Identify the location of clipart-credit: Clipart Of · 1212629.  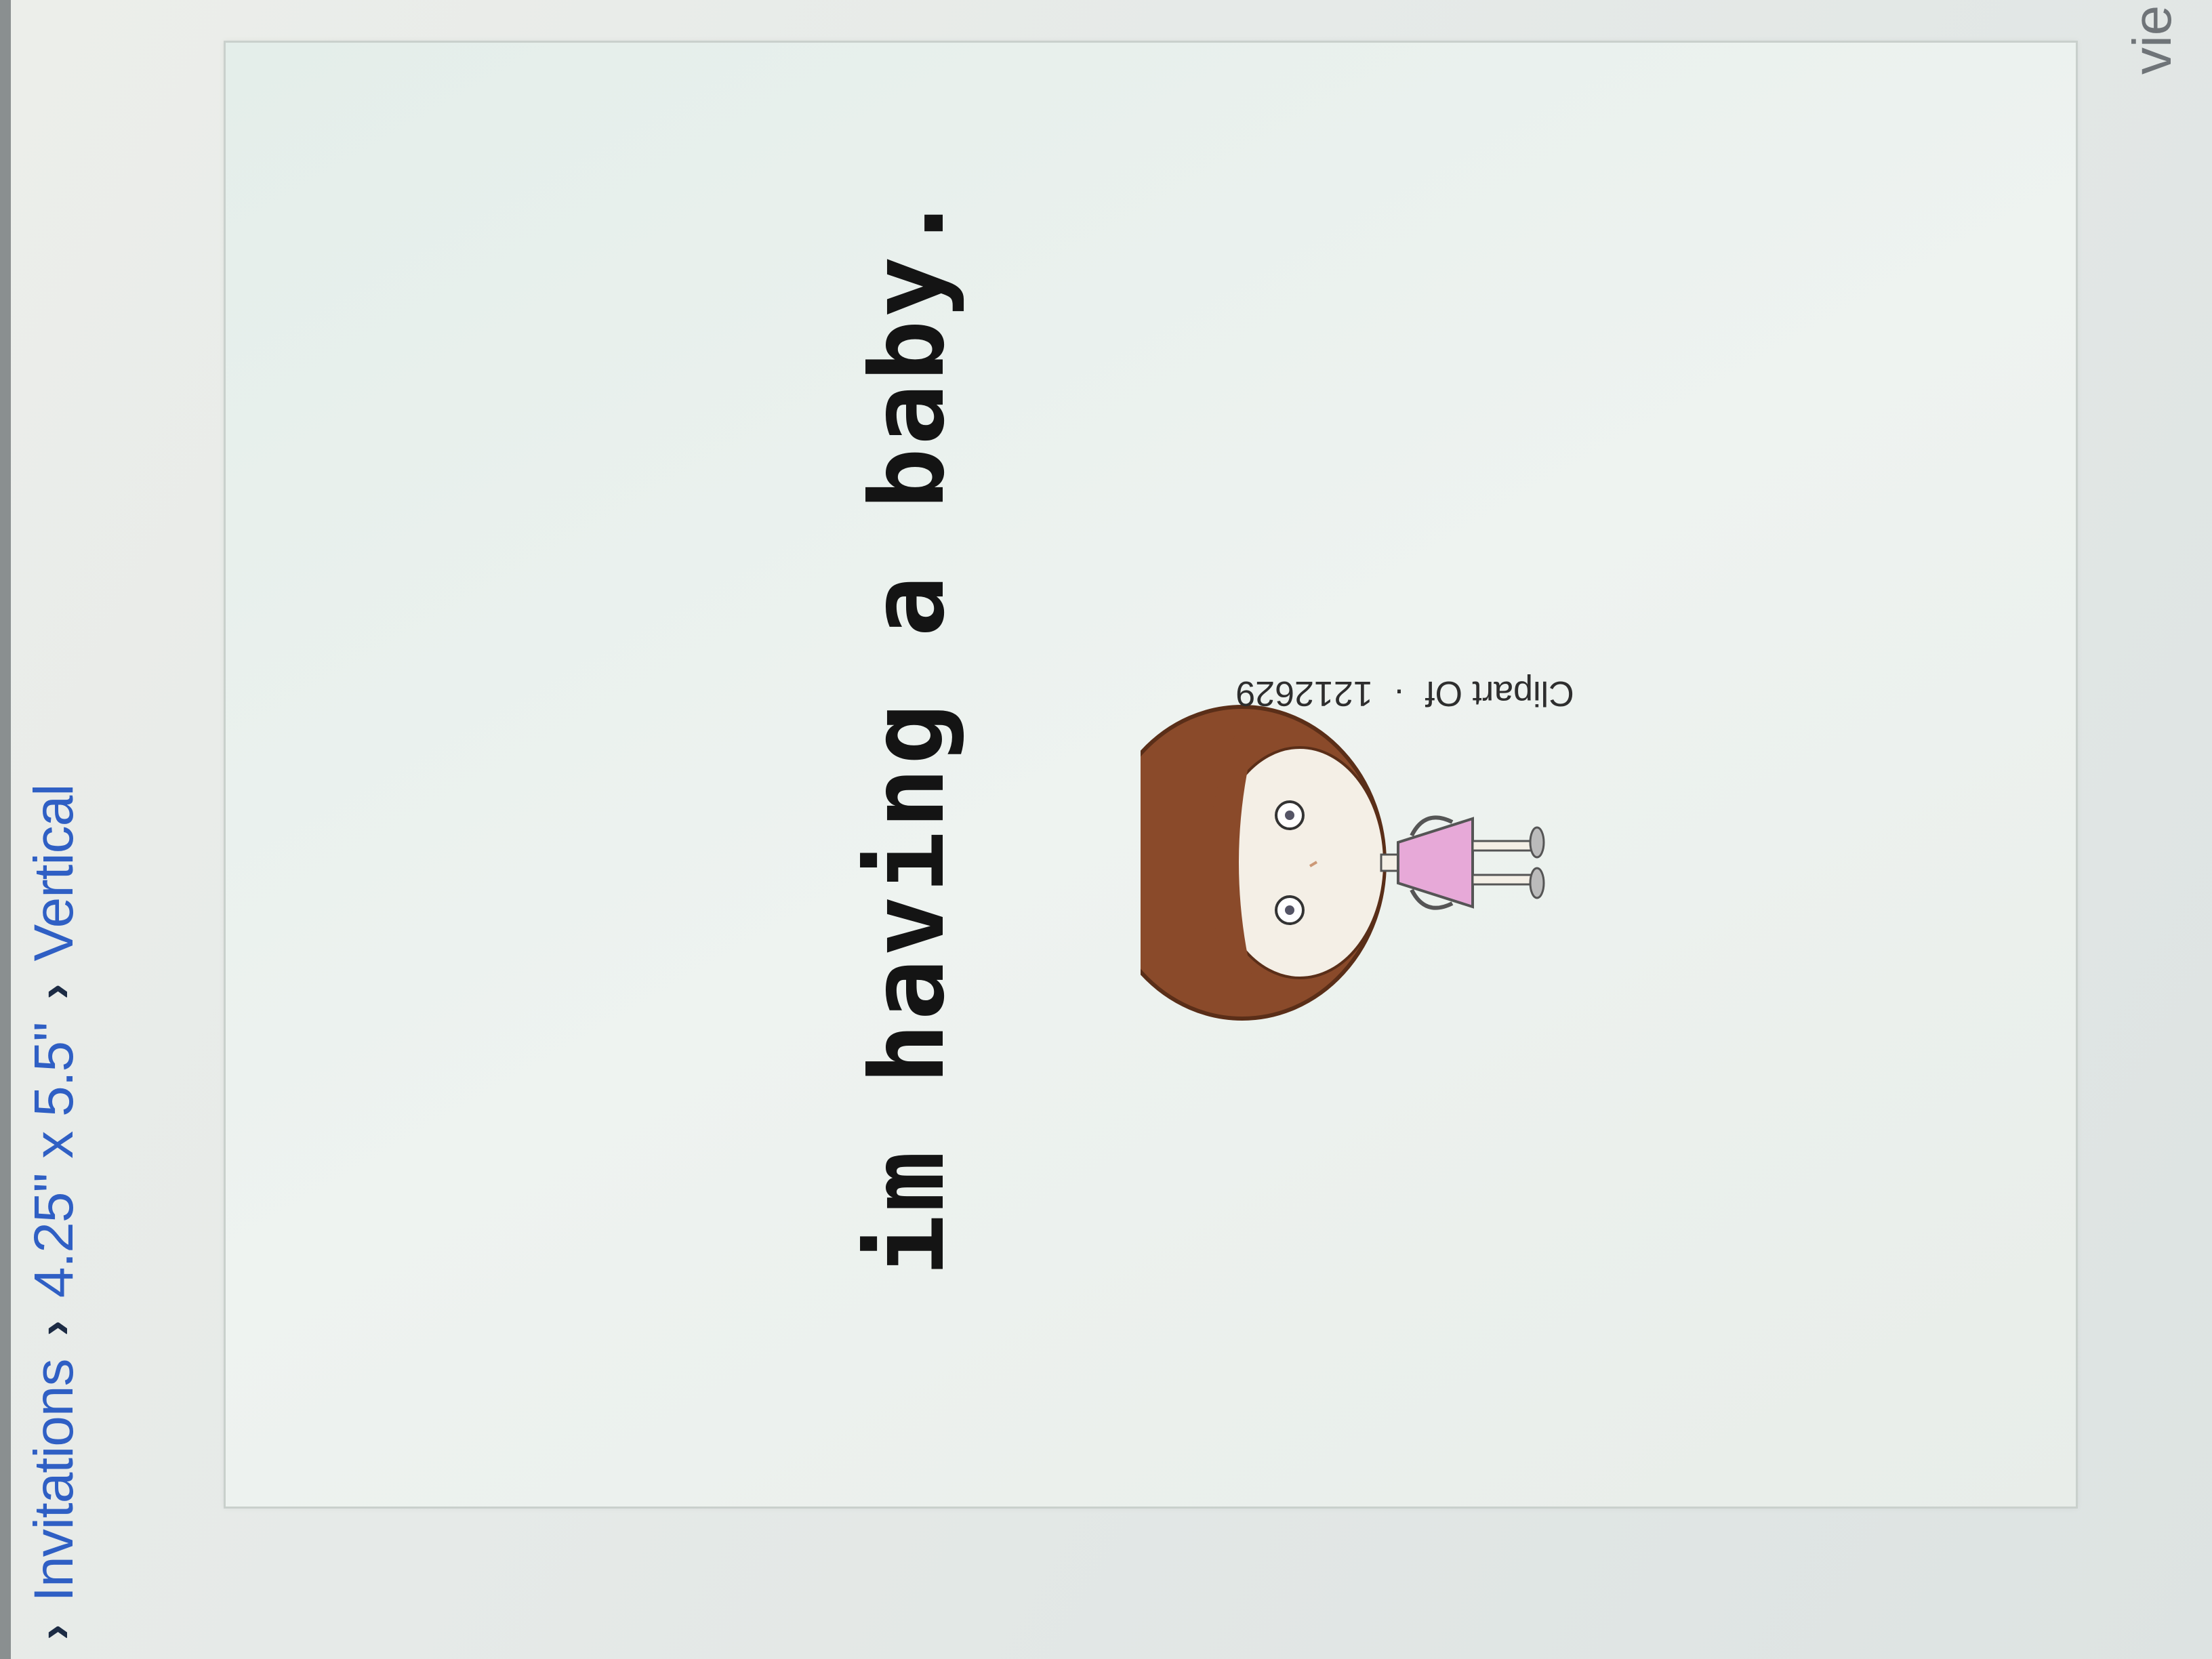
(1405, 693).